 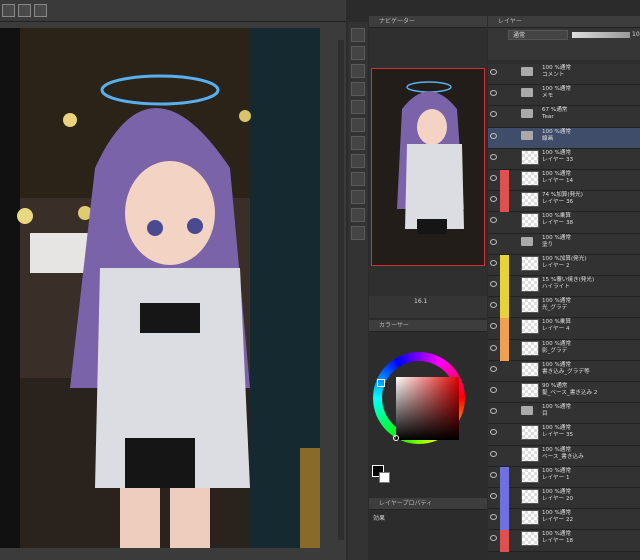 What do you see at coordinates (556, 242) in the screenshot?
I see `layer-label: 100 %通常 塗り` at bounding box center [556, 242].